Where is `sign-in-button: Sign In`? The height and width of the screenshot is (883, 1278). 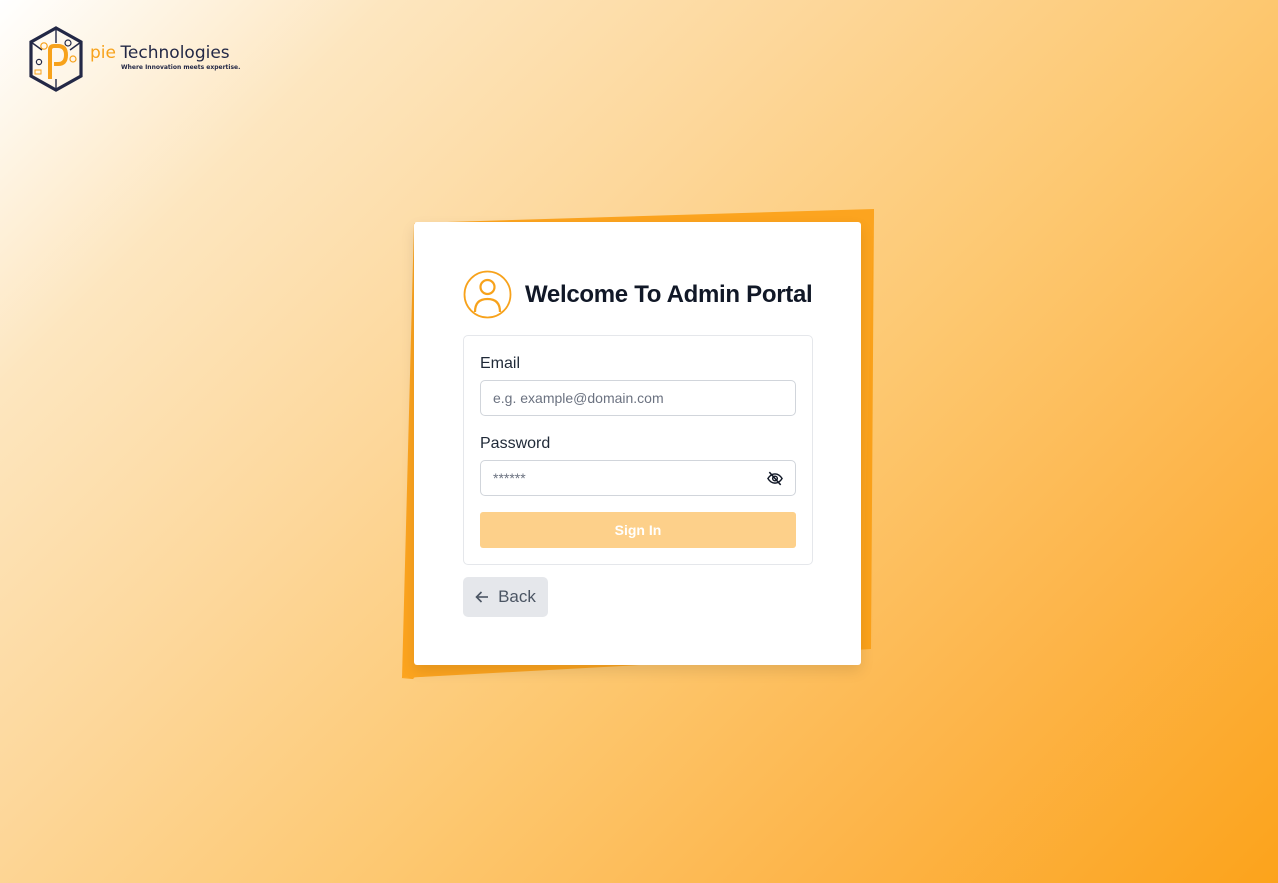
sign-in-button: Sign In is located at coordinates (638, 530).